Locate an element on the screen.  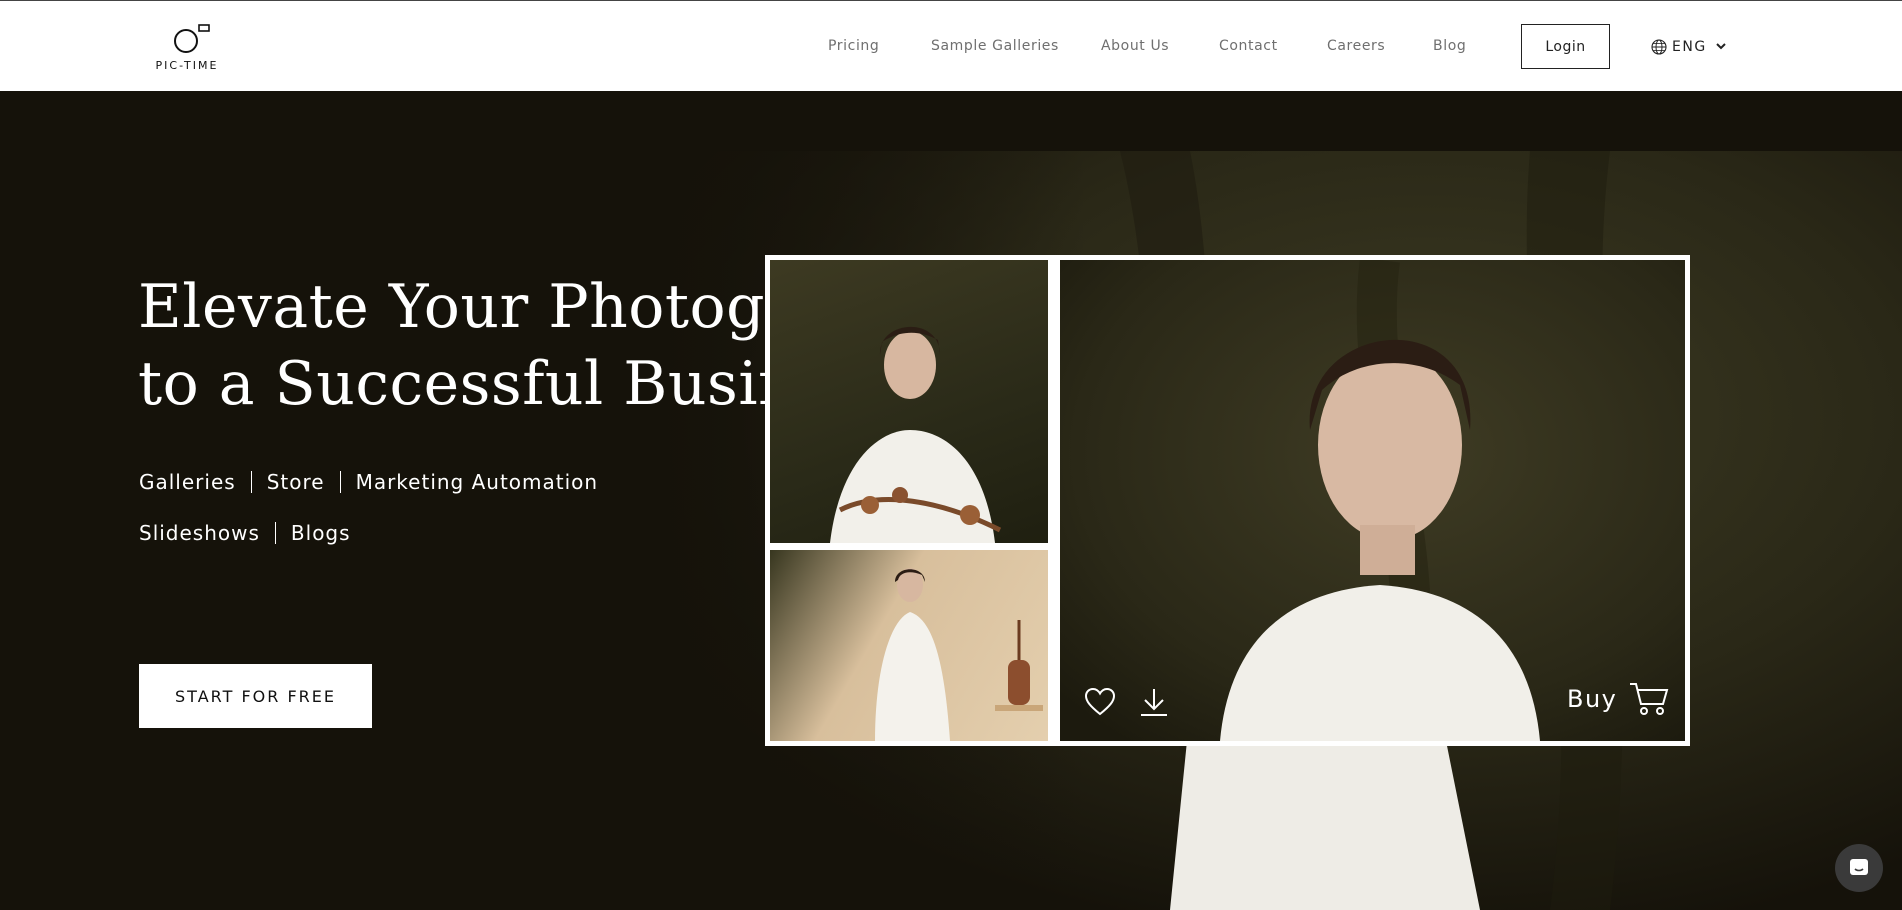
globe-icon is located at coordinates (1659, 47).